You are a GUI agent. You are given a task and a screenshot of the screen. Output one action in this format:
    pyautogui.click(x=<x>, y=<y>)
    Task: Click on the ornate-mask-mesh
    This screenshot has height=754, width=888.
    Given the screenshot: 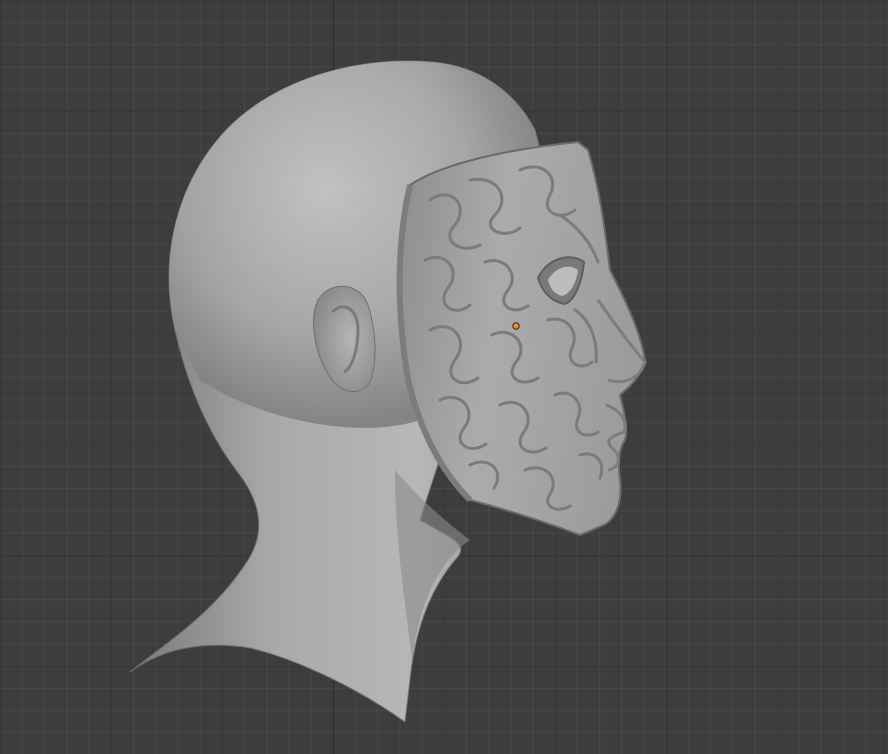 What is the action you would take?
    pyautogui.click(x=522, y=338)
    